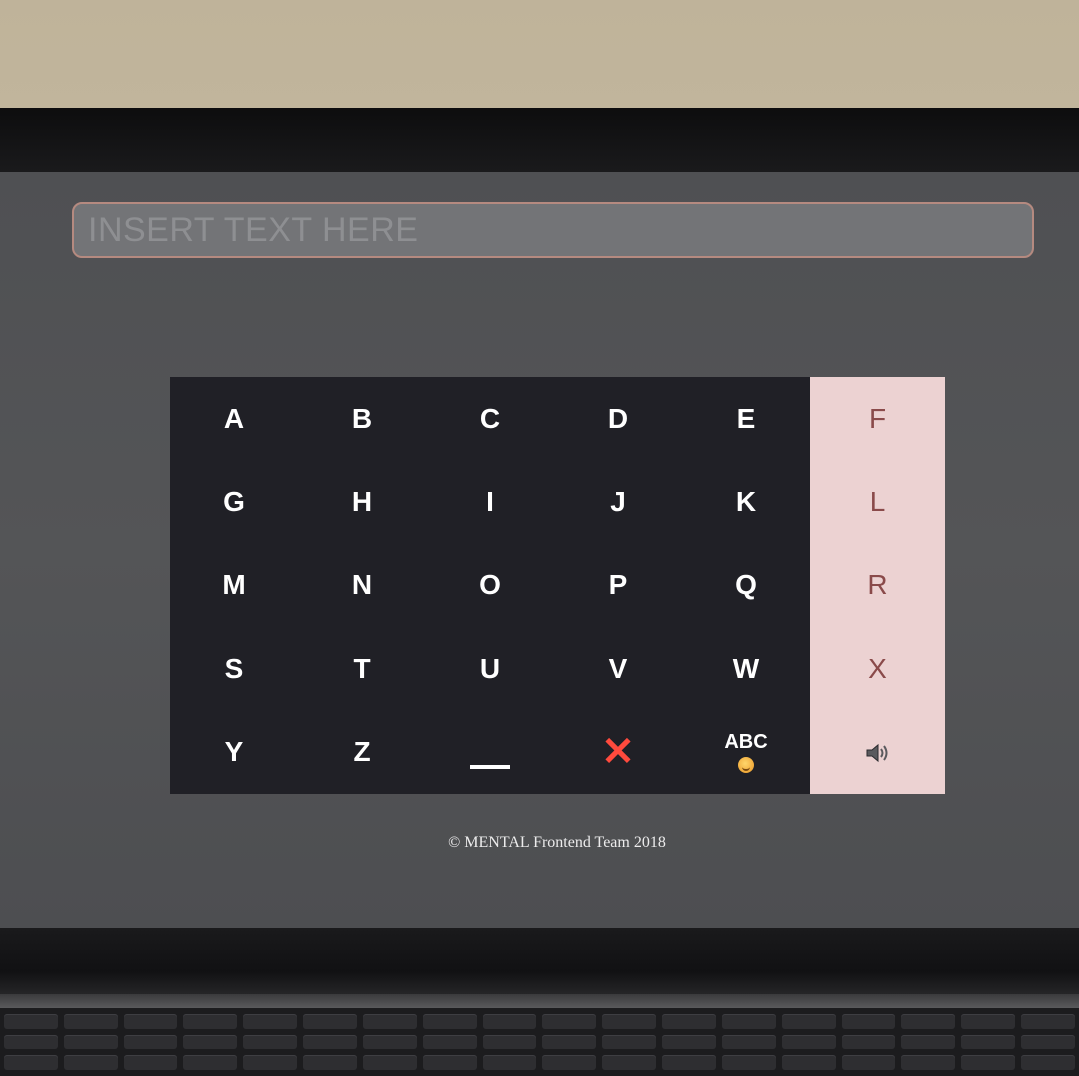 The image size is (1079, 1076). Describe the element at coordinates (490, 752) in the screenshot. I see `space-key` at that location.